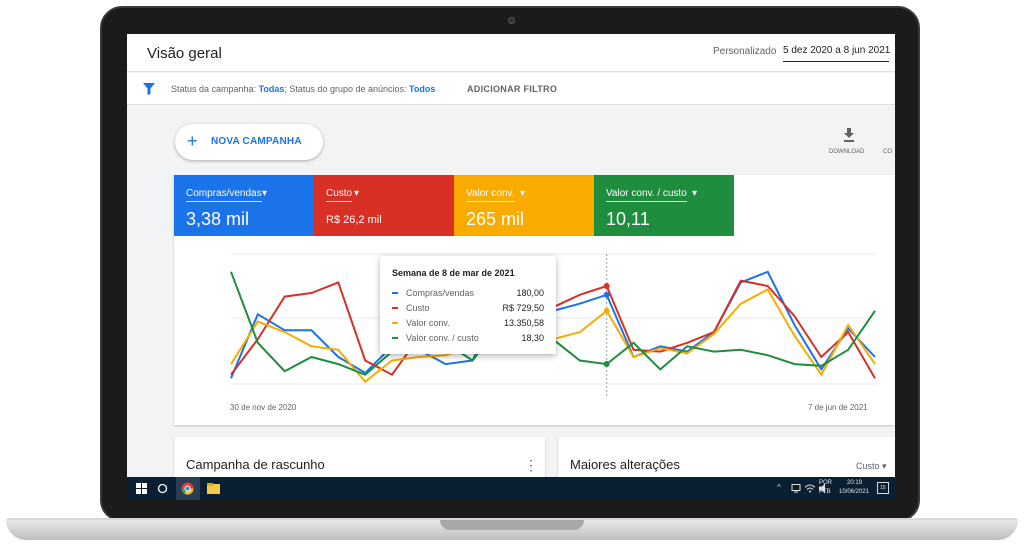 The height and width of the screenshot is (559, 1024). Describe the element at coordinates (354, 220) in the screenshot. I see `metric-value: R$ 26,2 mil` at that location.